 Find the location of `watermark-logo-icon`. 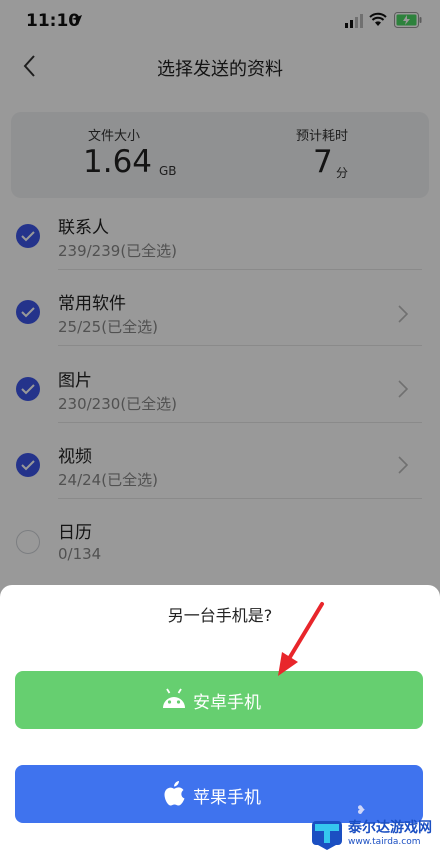

watermark-logo-icon is located at coordinates (327, 835).